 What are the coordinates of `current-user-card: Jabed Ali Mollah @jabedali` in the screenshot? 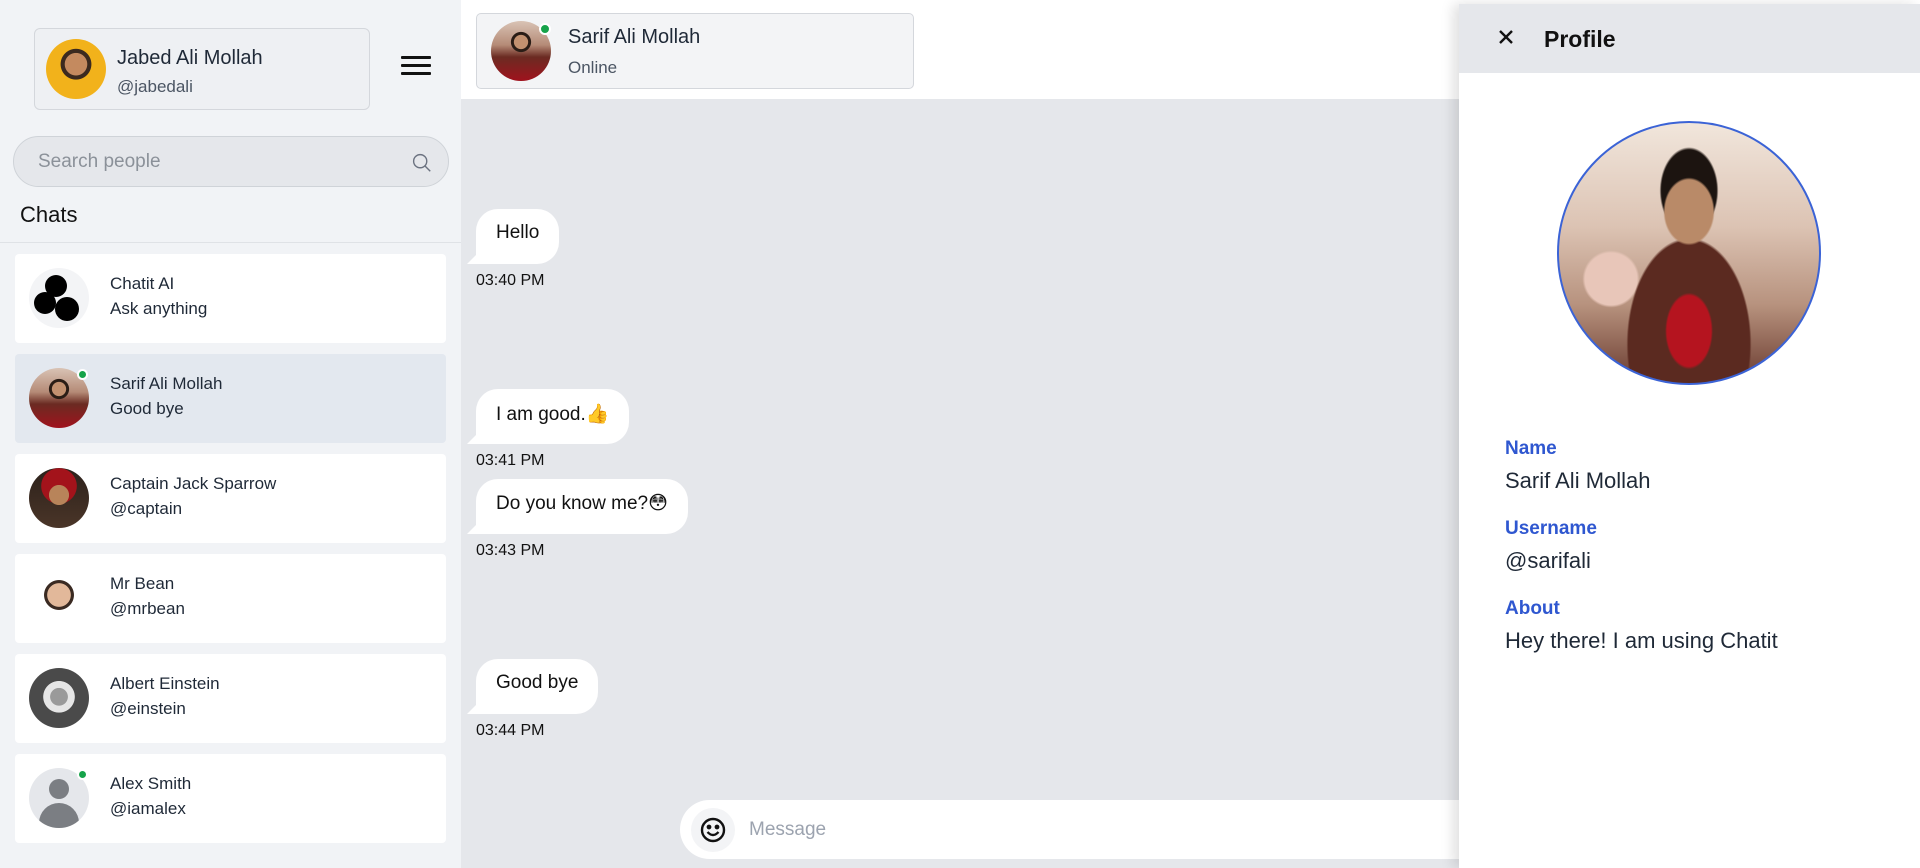 It's located at (202, 69).